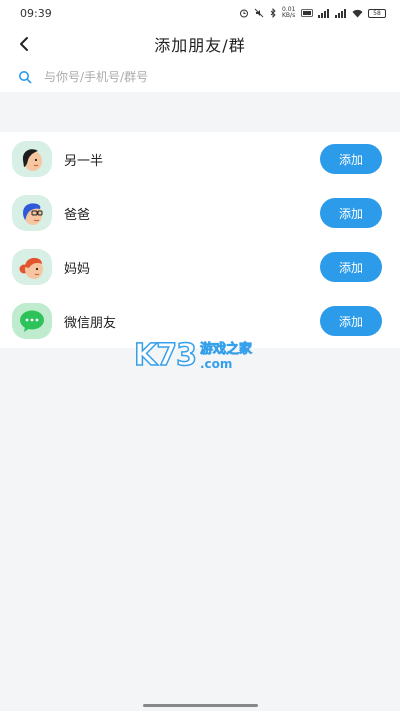 This screenshot has width=400, height=711. What do you see at coordinates (324, 13) in the screenshot?
I see `signal-icon` at bounding box center [324, 13].